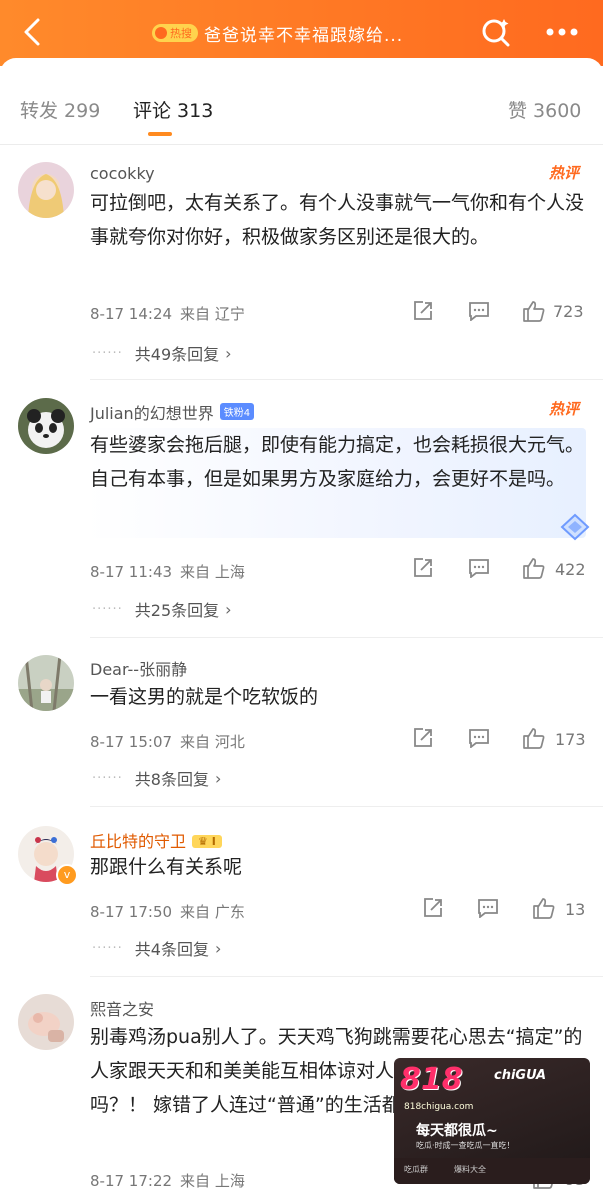 The image size is (603, 1200). I want to click on ad-logo: 818, so click(431, 1079).